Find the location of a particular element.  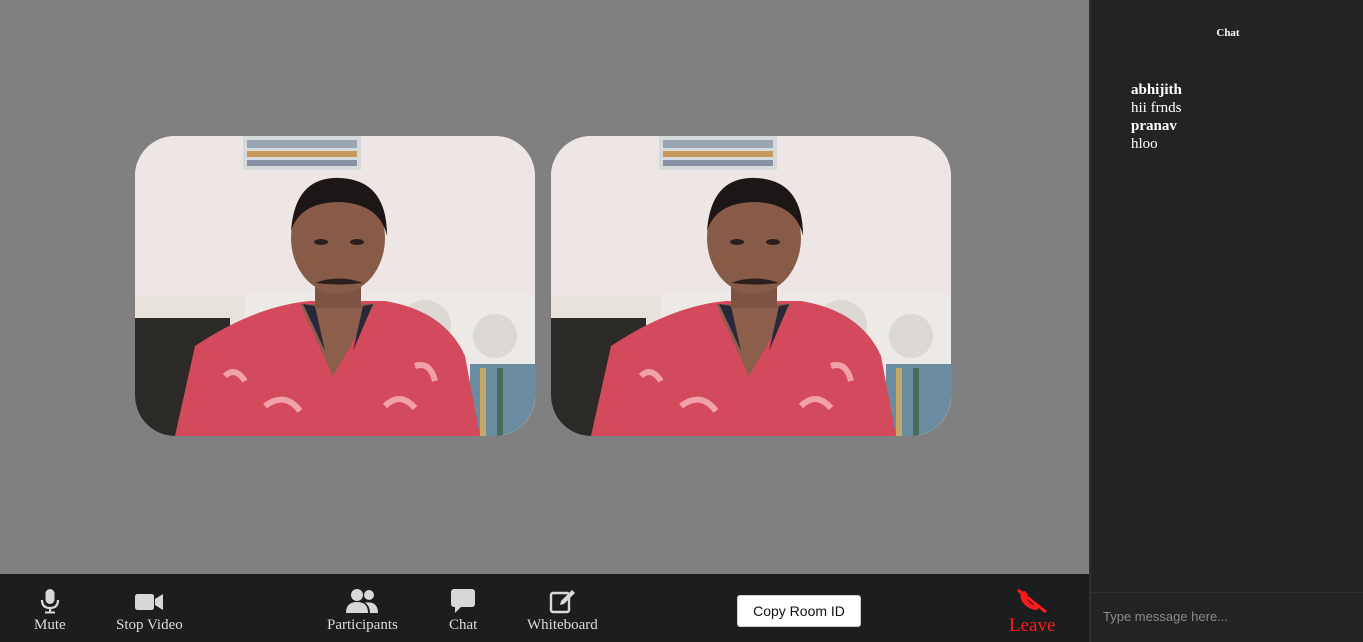

mute-label: Mute is located at coordinates (50, 625).